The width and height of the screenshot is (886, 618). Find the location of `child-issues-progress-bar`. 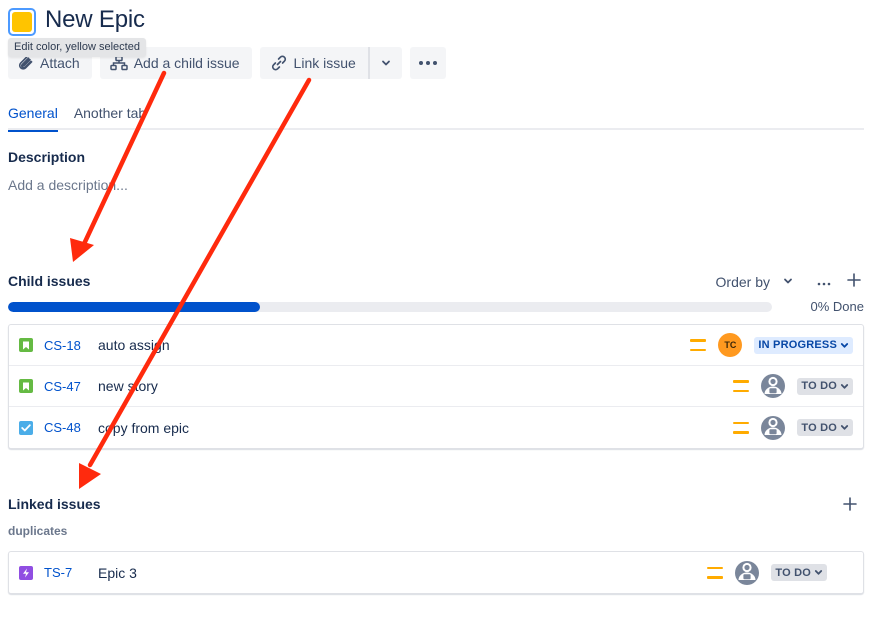

child-issues-progress-bar is located at coordinates (390, 307).